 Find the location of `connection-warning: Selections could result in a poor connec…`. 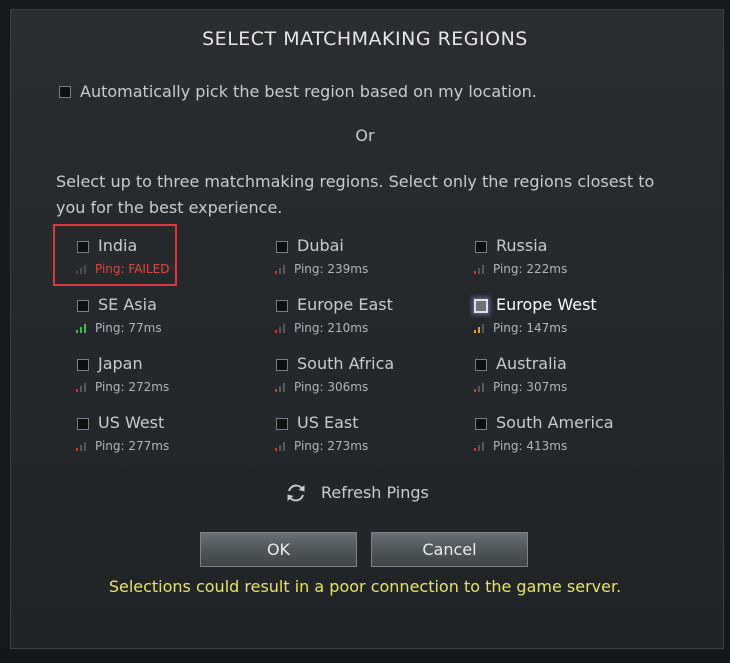

connection-warning: Selections could result in a poor connec… is located at coordinates (365, 586).